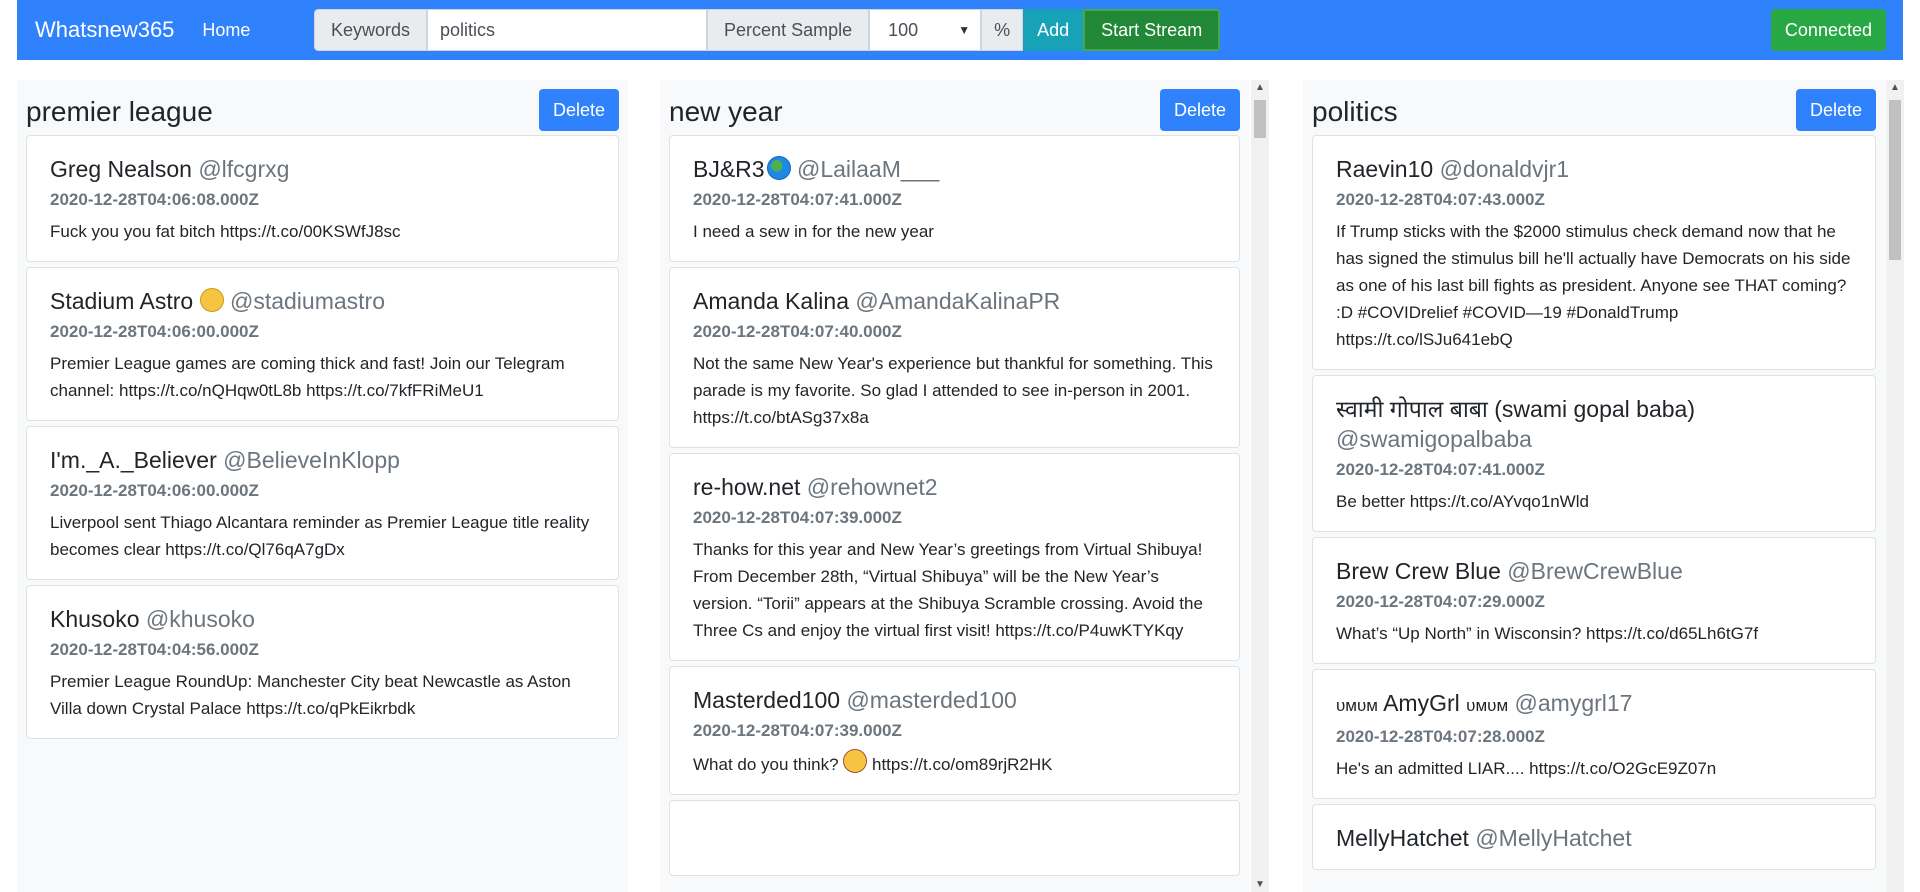 Image resolution: width=1920 pixels, height=892 pixels. Describe the element at coordinates (371, 30) in the screenshot. I see `keywords-label: Keywords` at that location.